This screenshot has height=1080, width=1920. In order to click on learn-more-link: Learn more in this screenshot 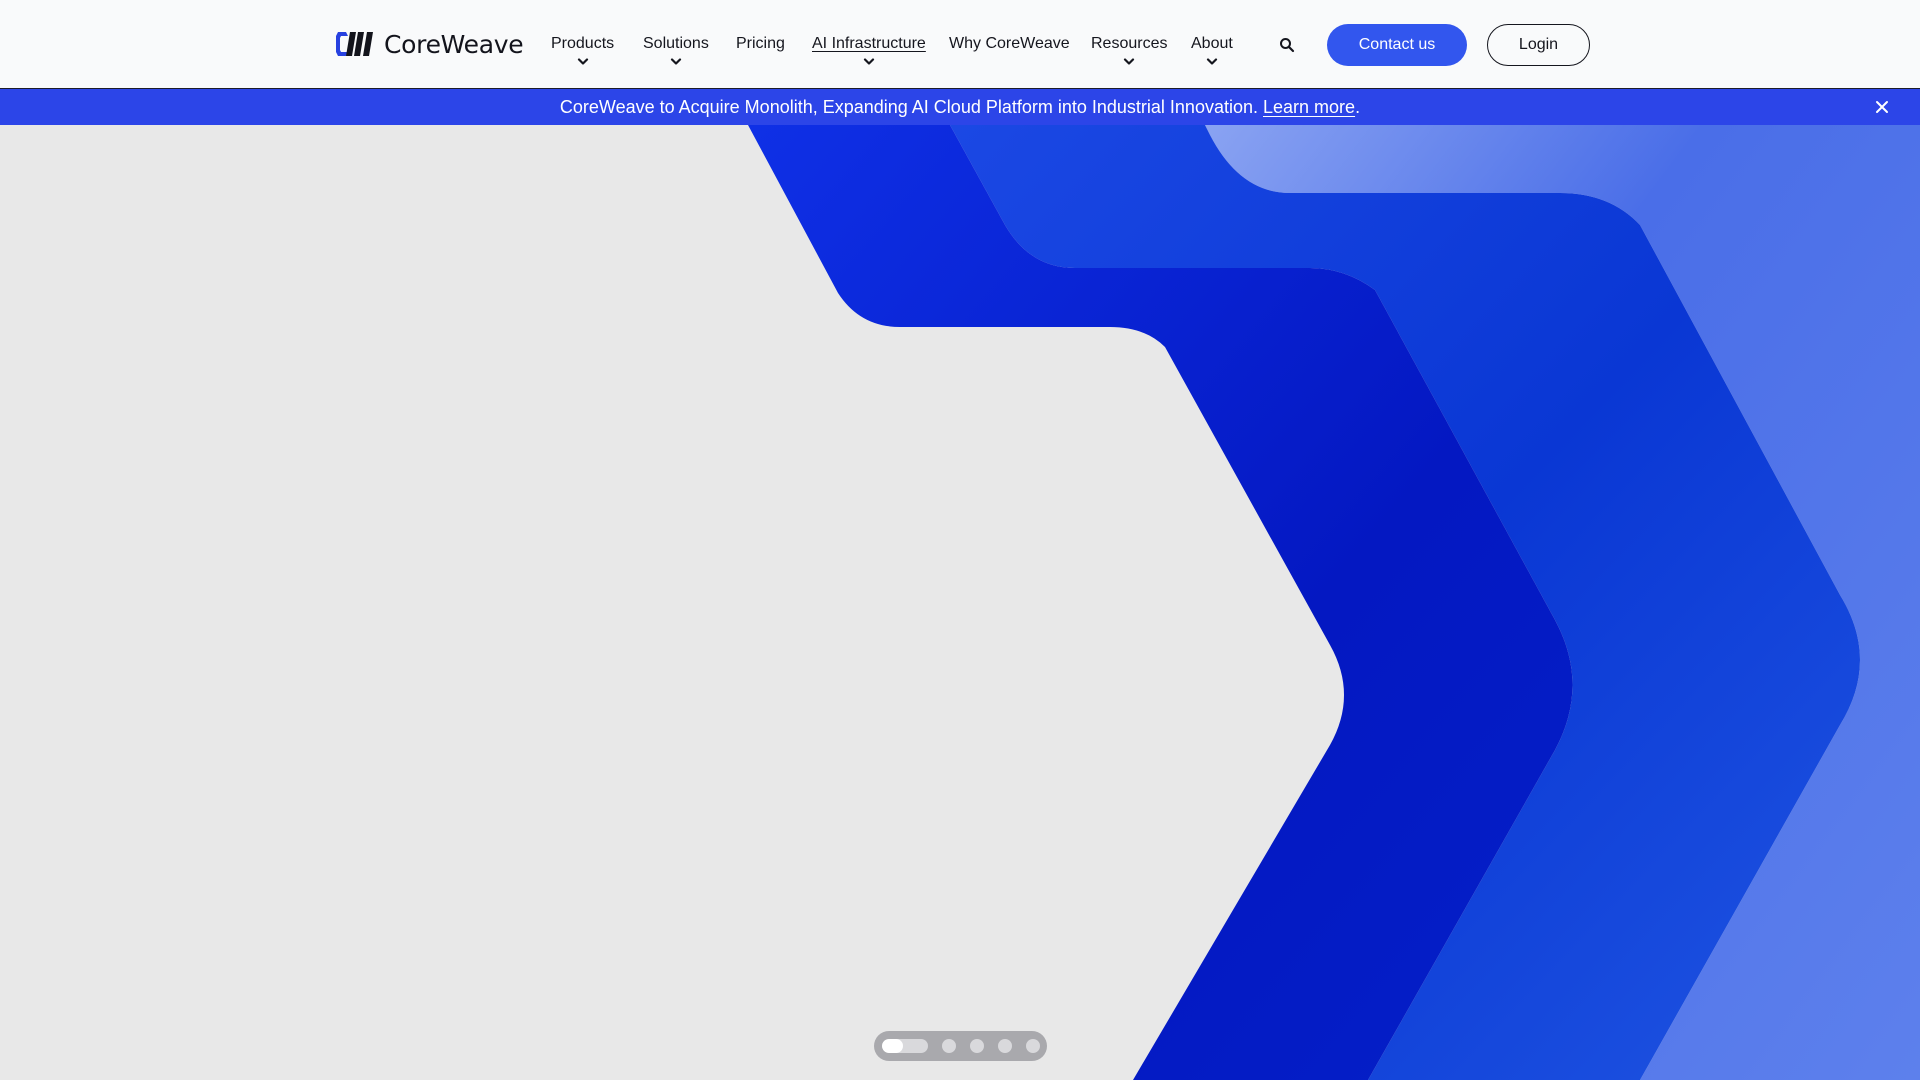, I will do `click(1309, 107)`.